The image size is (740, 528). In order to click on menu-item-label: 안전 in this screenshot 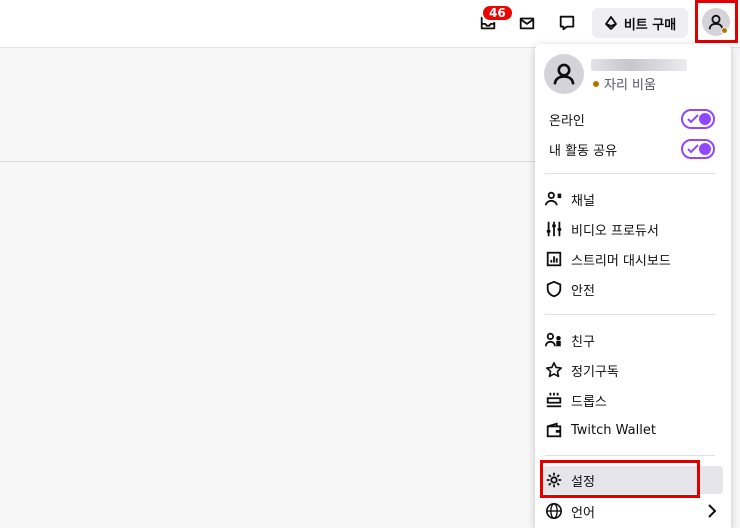, I will do `click(583, 291)`.